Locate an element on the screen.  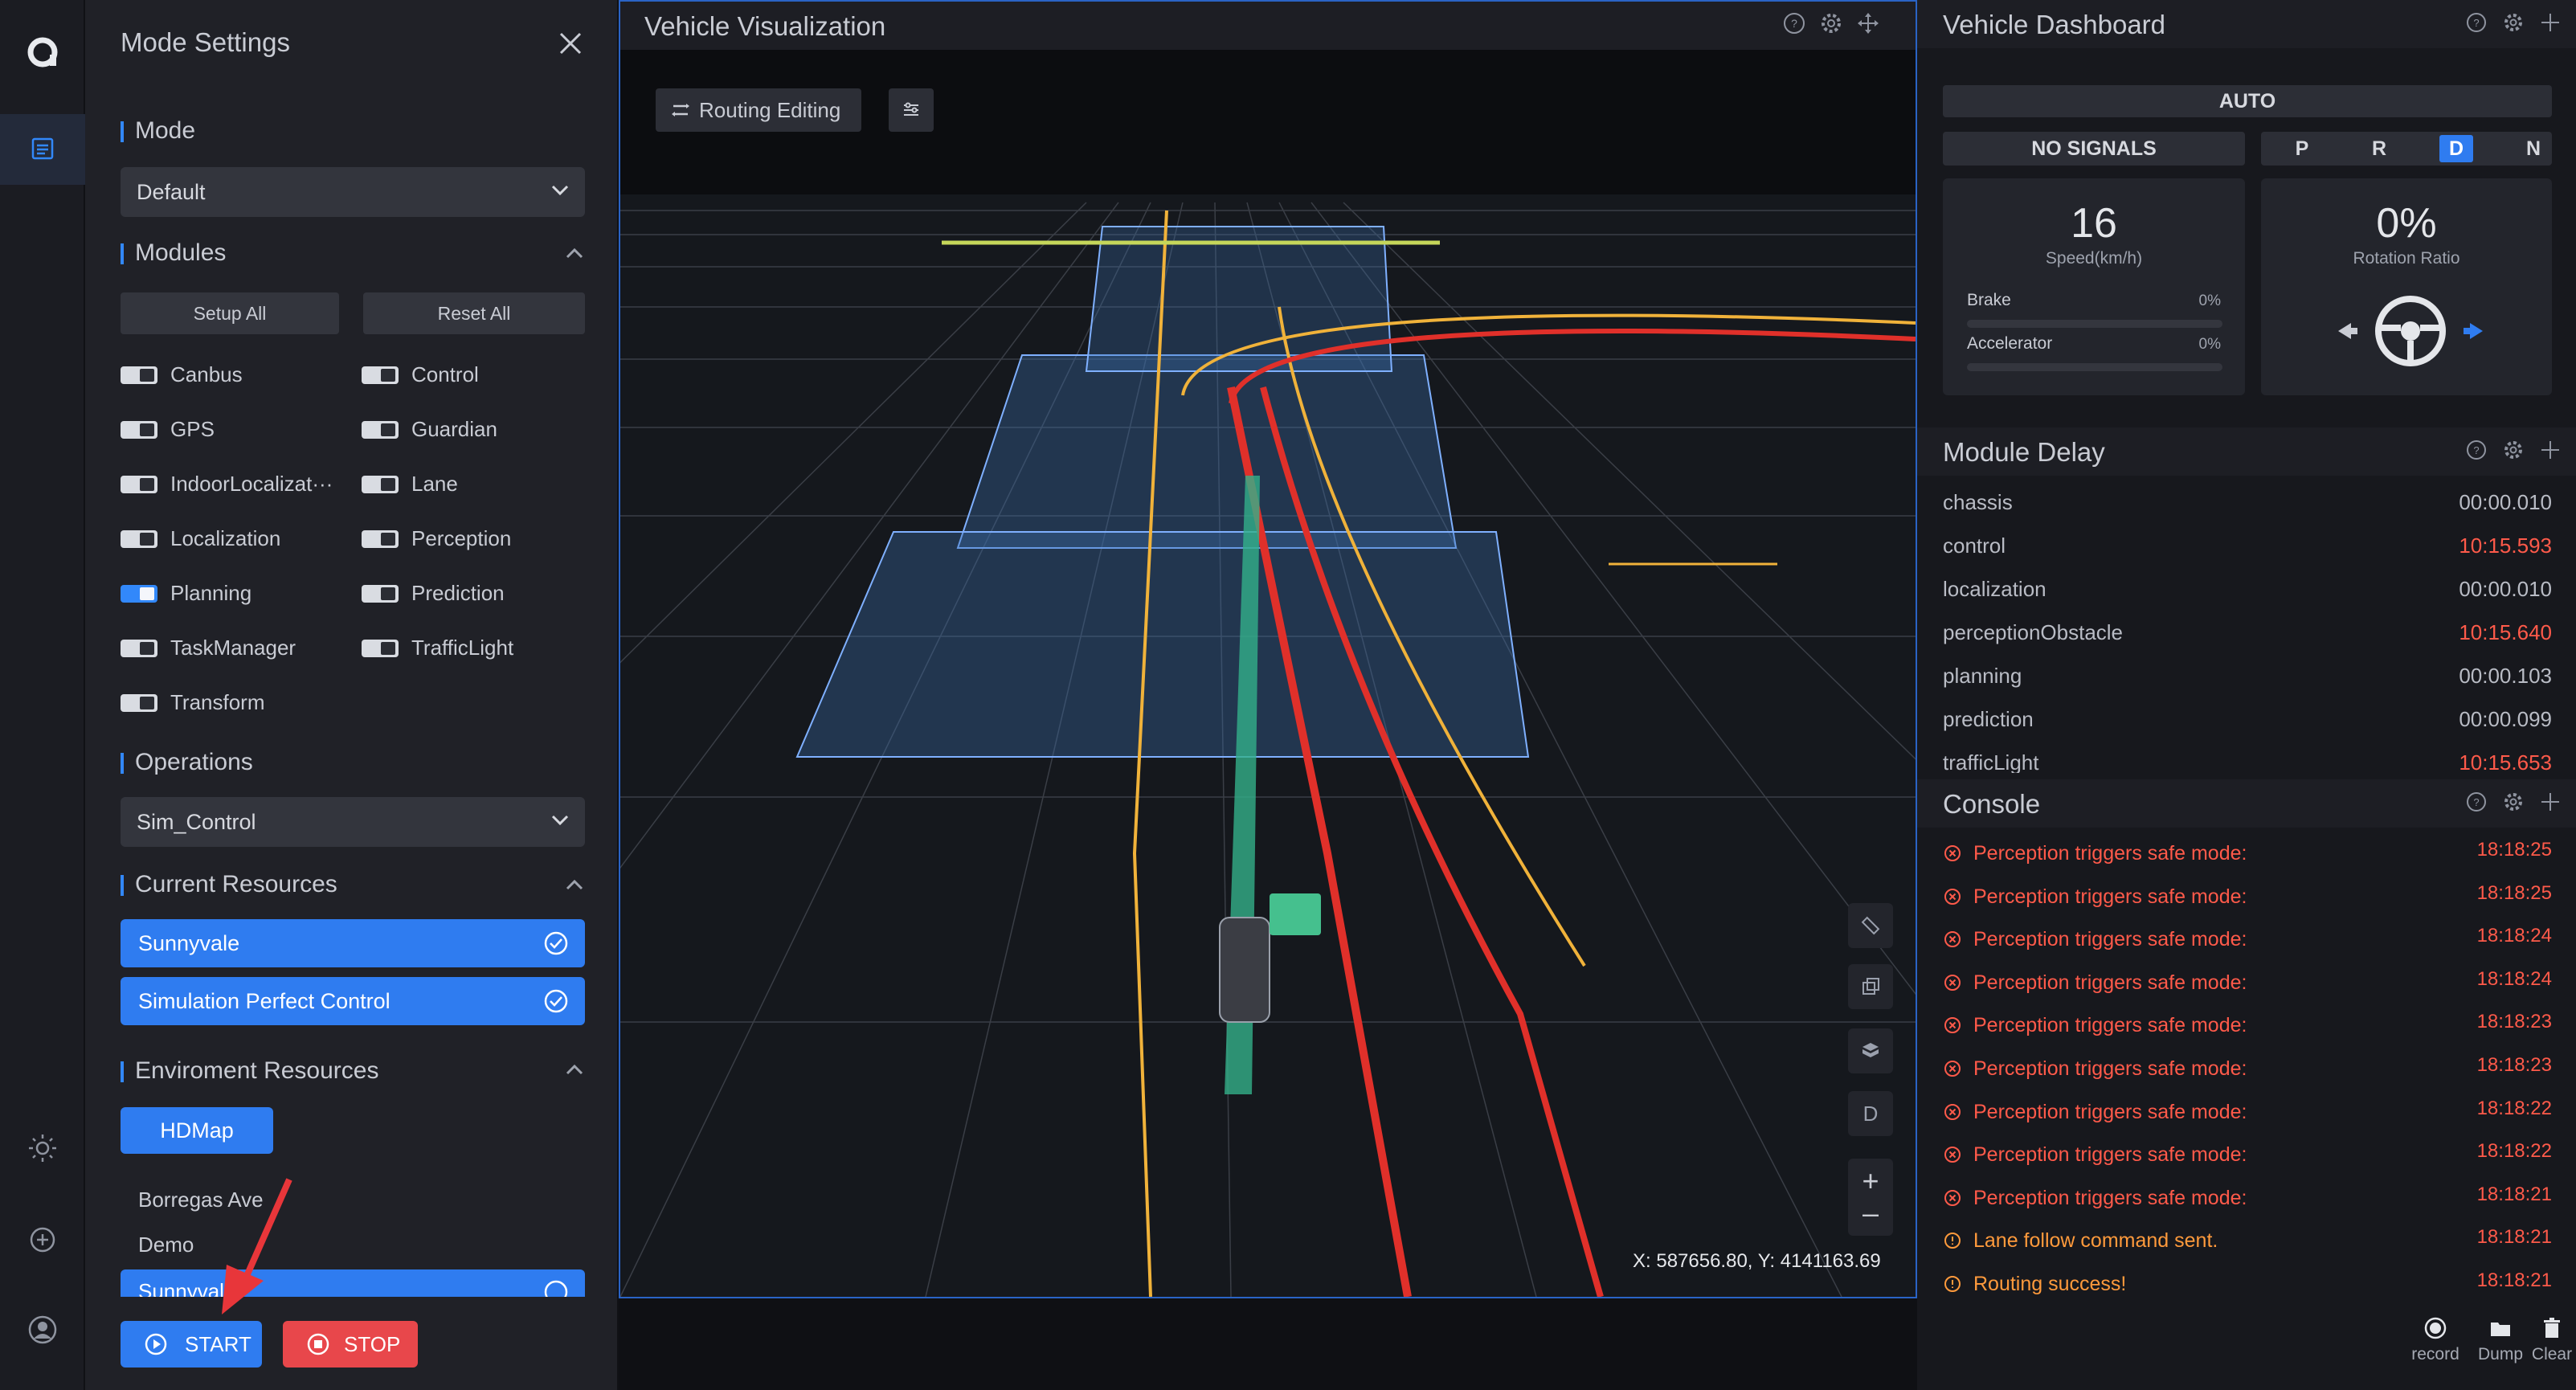
module-toggle-planning: Planning is located at coordinates (186, 593).